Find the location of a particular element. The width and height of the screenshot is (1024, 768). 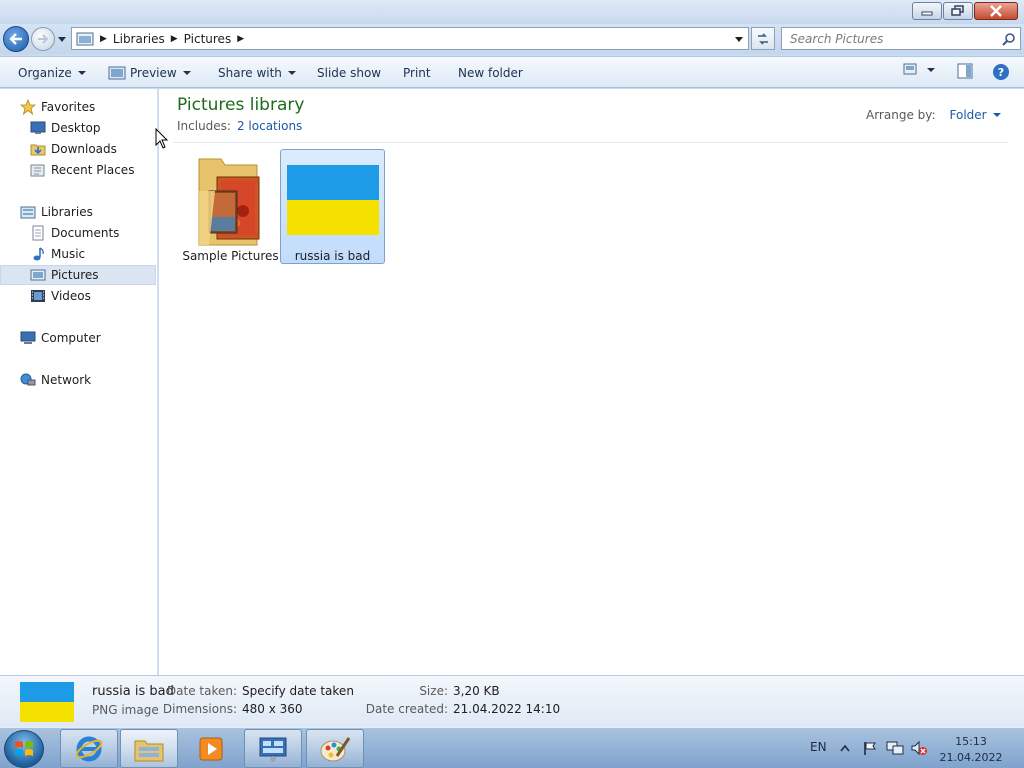

file-item-russia-is-bad: russia is bad is located at coordinates (332, 206).